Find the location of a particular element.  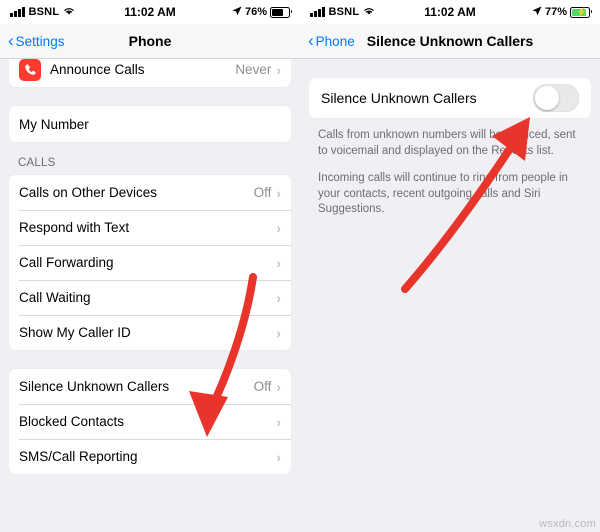

row-announce-calls: Announce Calls Never › is located at coordinates (150, 73).